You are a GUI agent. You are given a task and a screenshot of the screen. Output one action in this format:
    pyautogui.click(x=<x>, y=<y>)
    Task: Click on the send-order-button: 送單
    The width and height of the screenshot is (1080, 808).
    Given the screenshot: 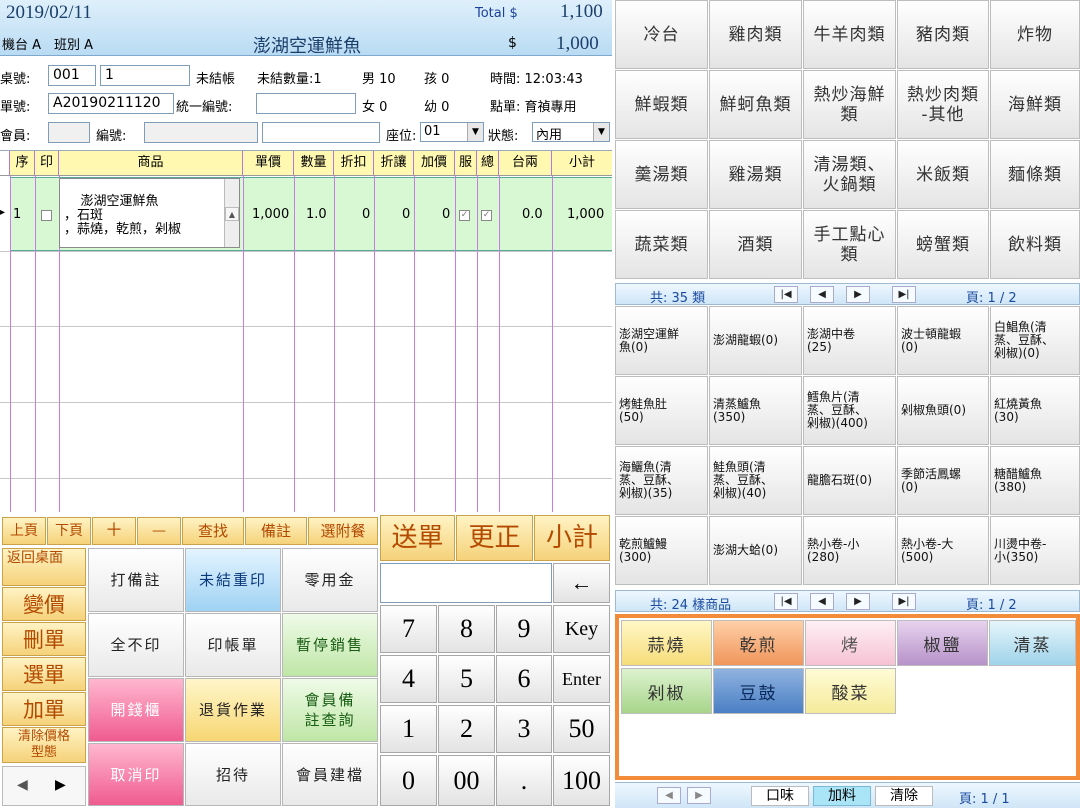 What is the action you would take?
    pyautogui.click(x=417, y=538)
    